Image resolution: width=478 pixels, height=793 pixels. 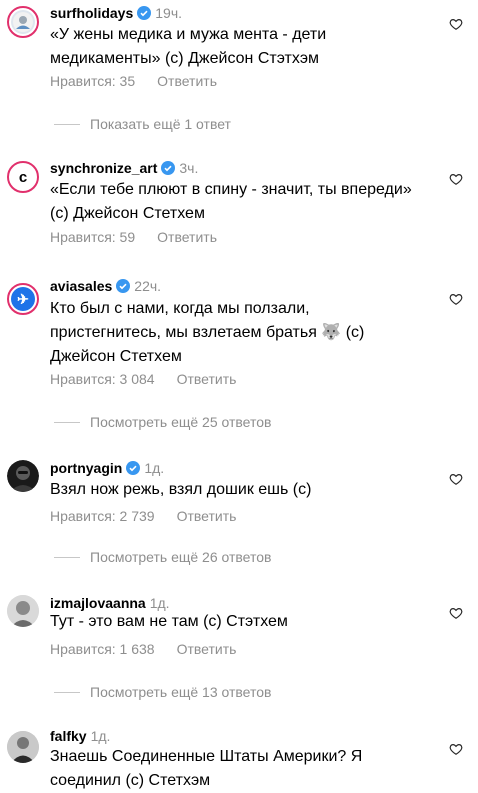 I want to click on comment-actions: Нравится: 59 Ответить, so click(x=133, y=237).